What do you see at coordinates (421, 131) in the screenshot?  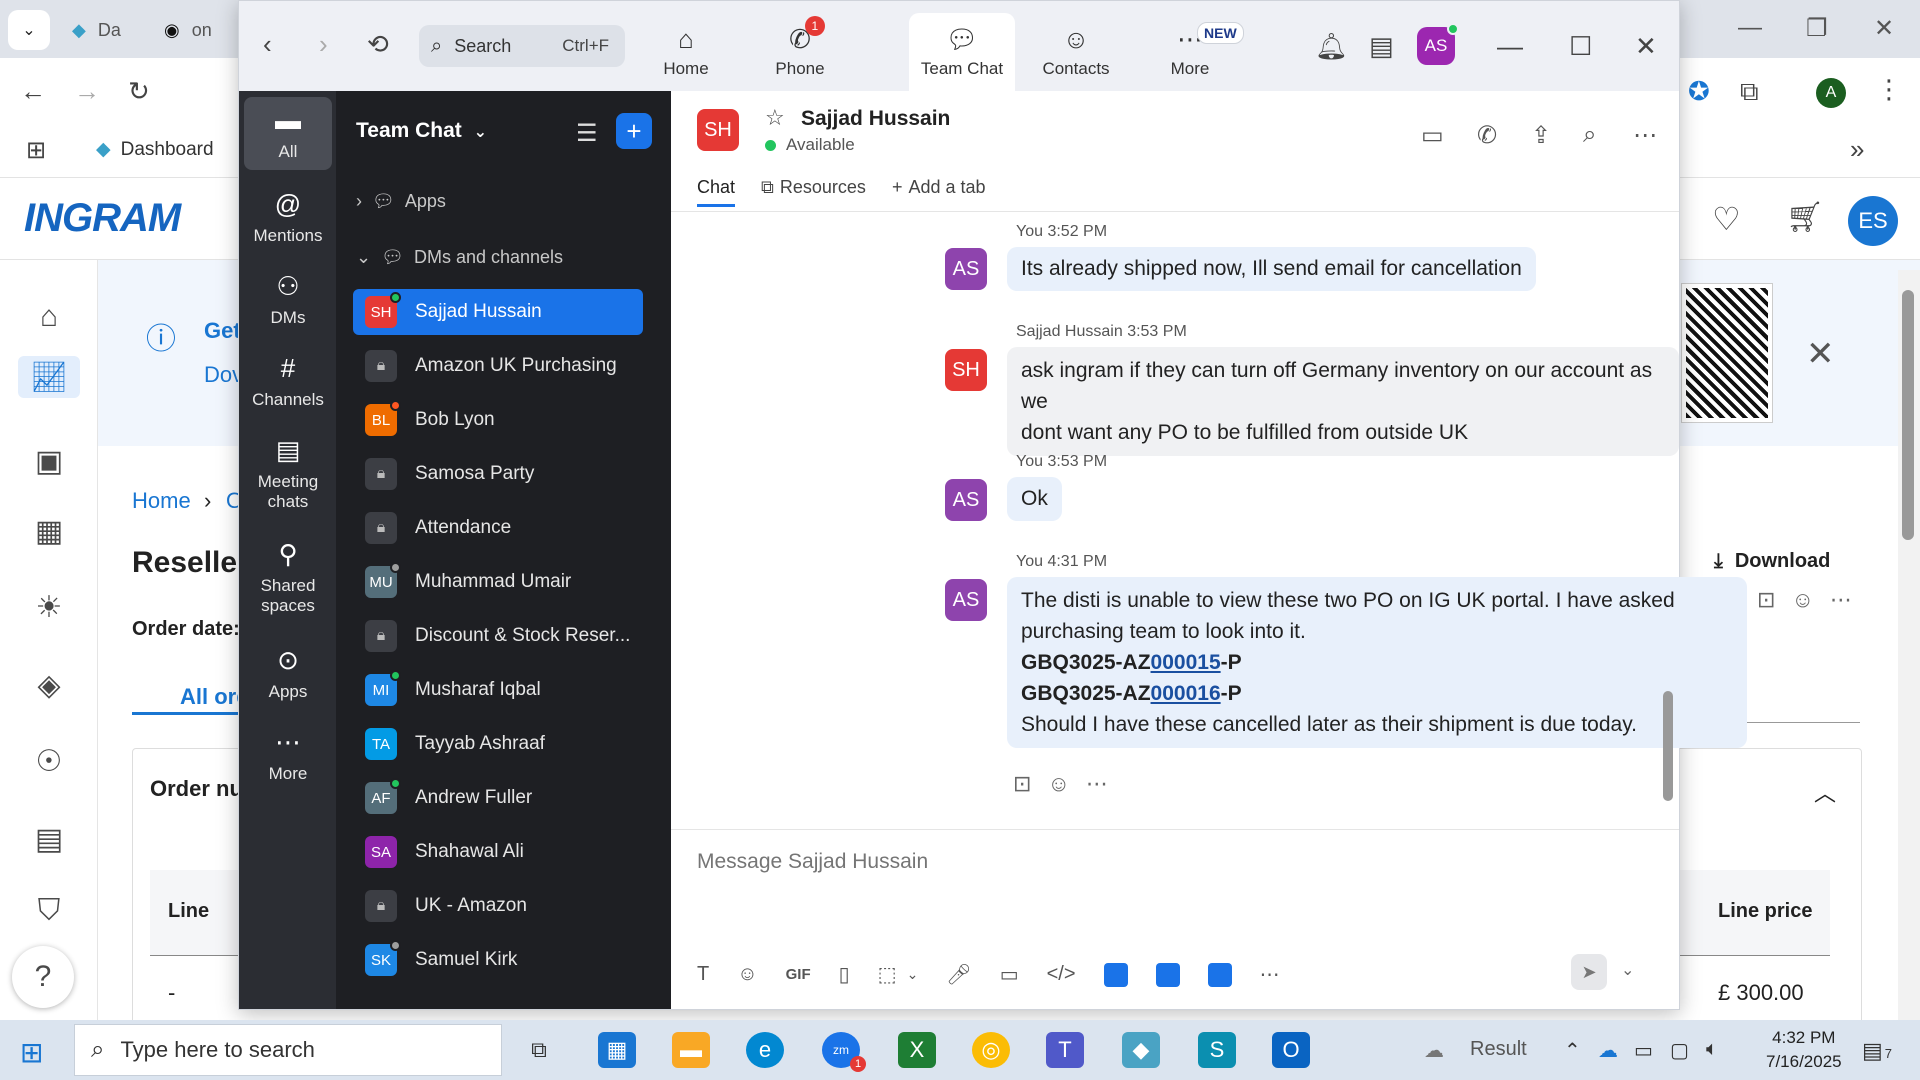 I see `team-chat-dropdown: Team Chat ⌄` at bounding box center [421, 131].